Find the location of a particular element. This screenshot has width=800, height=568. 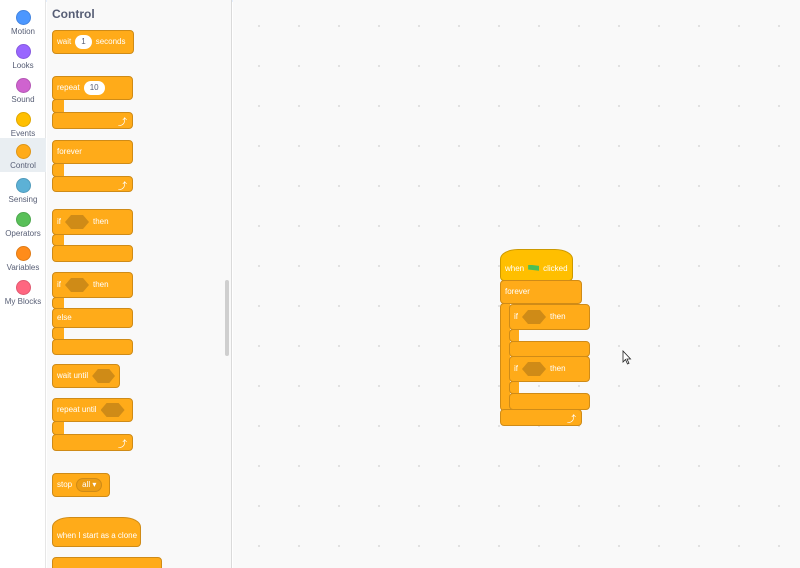

block-wait-seconds: wait 1 seconds is located at coordinates (93, 42).